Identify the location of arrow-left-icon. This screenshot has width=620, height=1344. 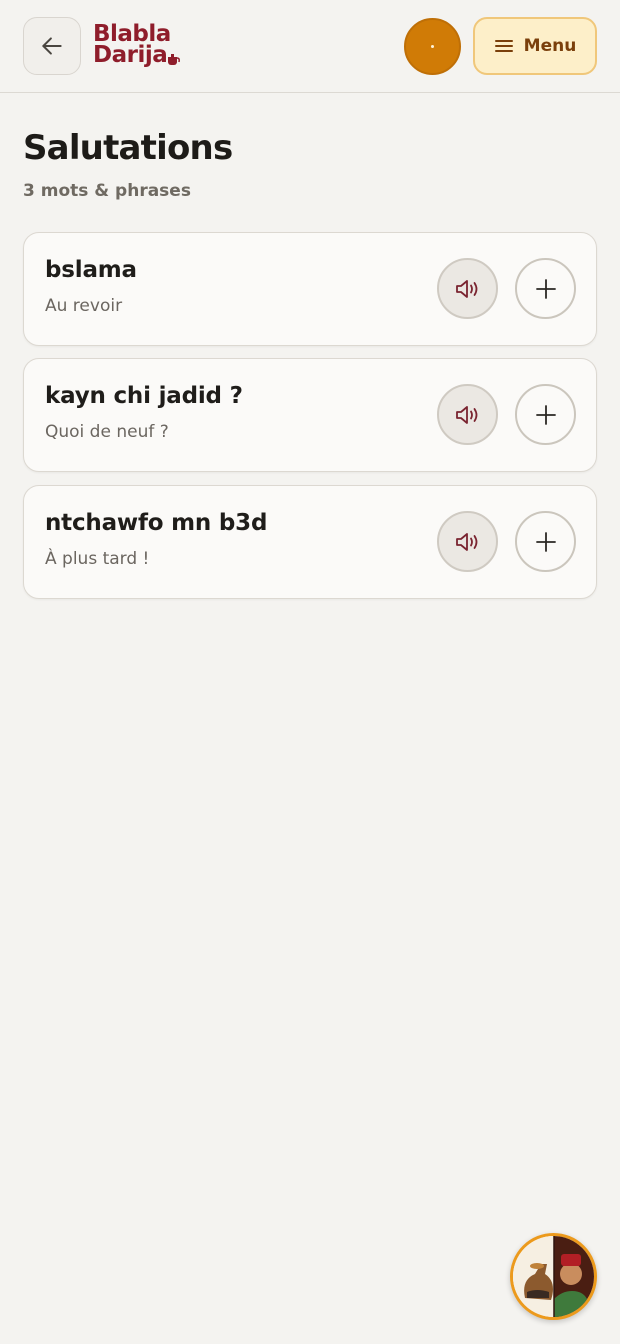
(52, 46).